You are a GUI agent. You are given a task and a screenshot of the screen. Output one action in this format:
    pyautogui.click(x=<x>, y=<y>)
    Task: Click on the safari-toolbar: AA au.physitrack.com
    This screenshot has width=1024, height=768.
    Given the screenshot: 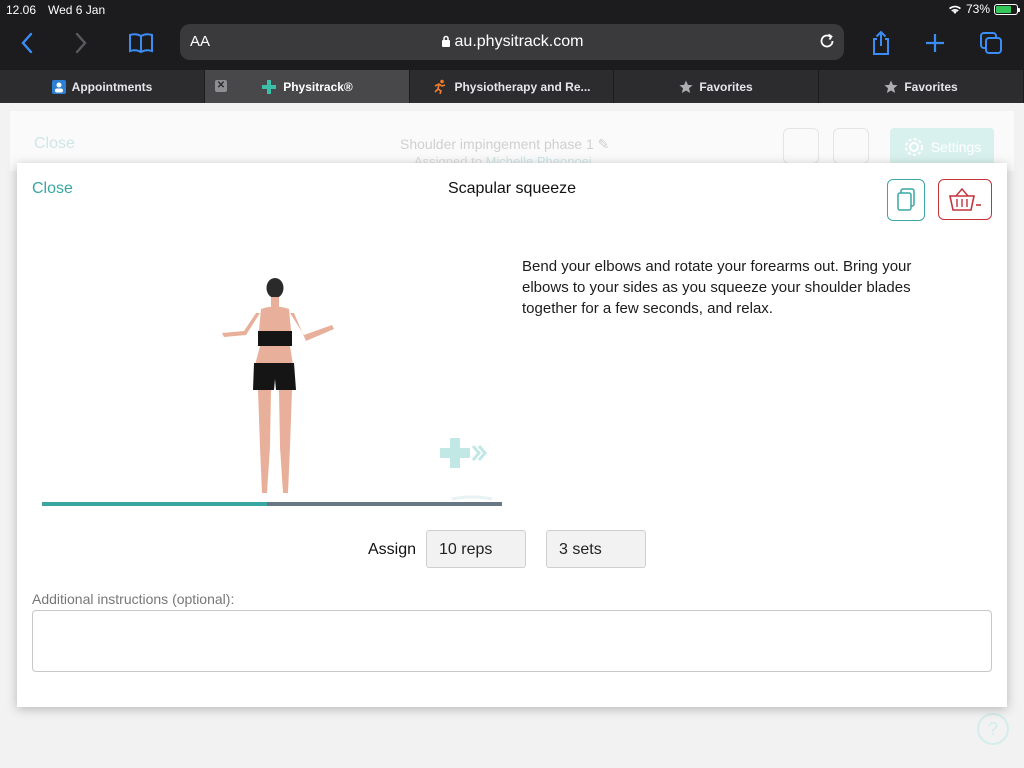 What is the action you would take?
    pyautogui.click(x=512, y=44)
    